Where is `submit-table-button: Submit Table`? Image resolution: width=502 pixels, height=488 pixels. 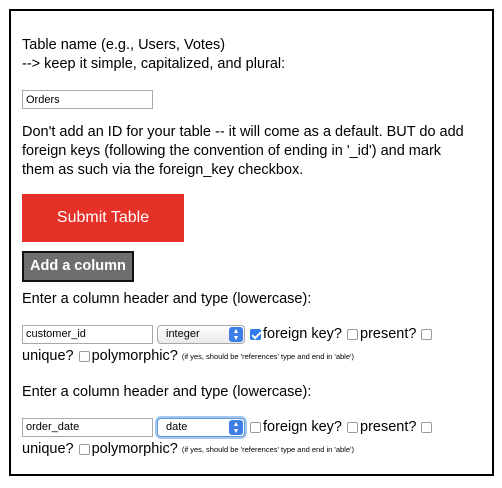
submit-table-button: Submit Table is located at coordinates (103, 218).